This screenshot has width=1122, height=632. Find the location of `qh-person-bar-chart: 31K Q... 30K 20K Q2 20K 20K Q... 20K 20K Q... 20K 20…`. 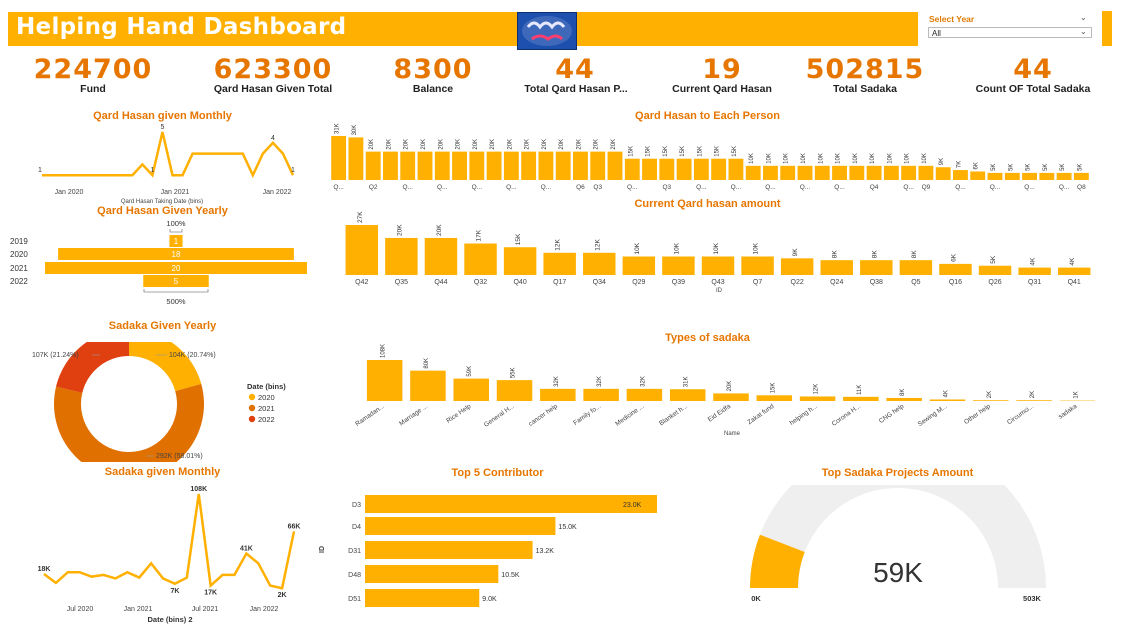

qh-person-bar-chart: 31K Q... 30K 20K Q2 20K 20K Q... 20K 20K Q... 20K 20… is located at coordinates (710, 157).